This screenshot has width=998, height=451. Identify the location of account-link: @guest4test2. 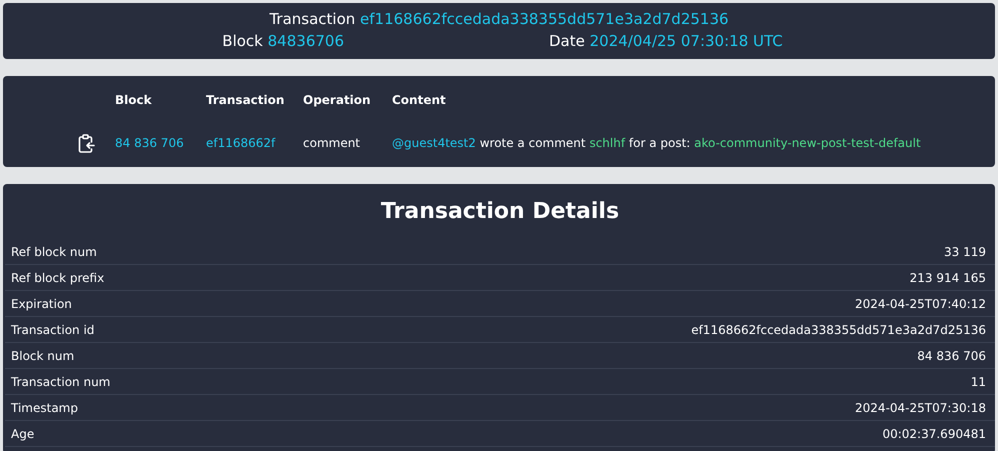
(434, 143).